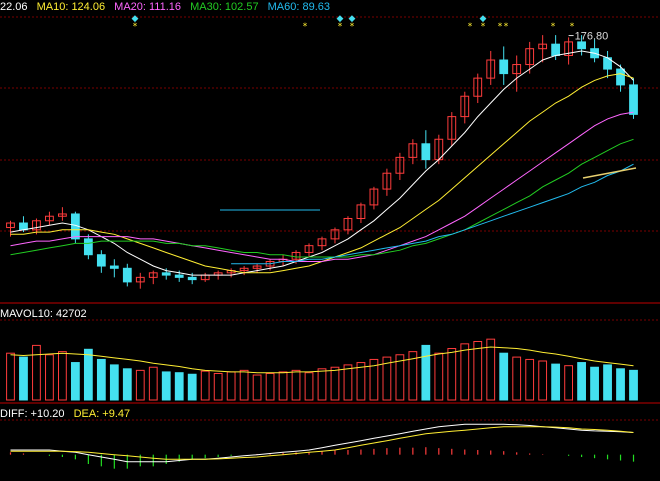  What do you see at coordinates (32, 414) in the screenshot?
I see `diff-legend: DIFF: +10.20` at bounding box center [32, 414].